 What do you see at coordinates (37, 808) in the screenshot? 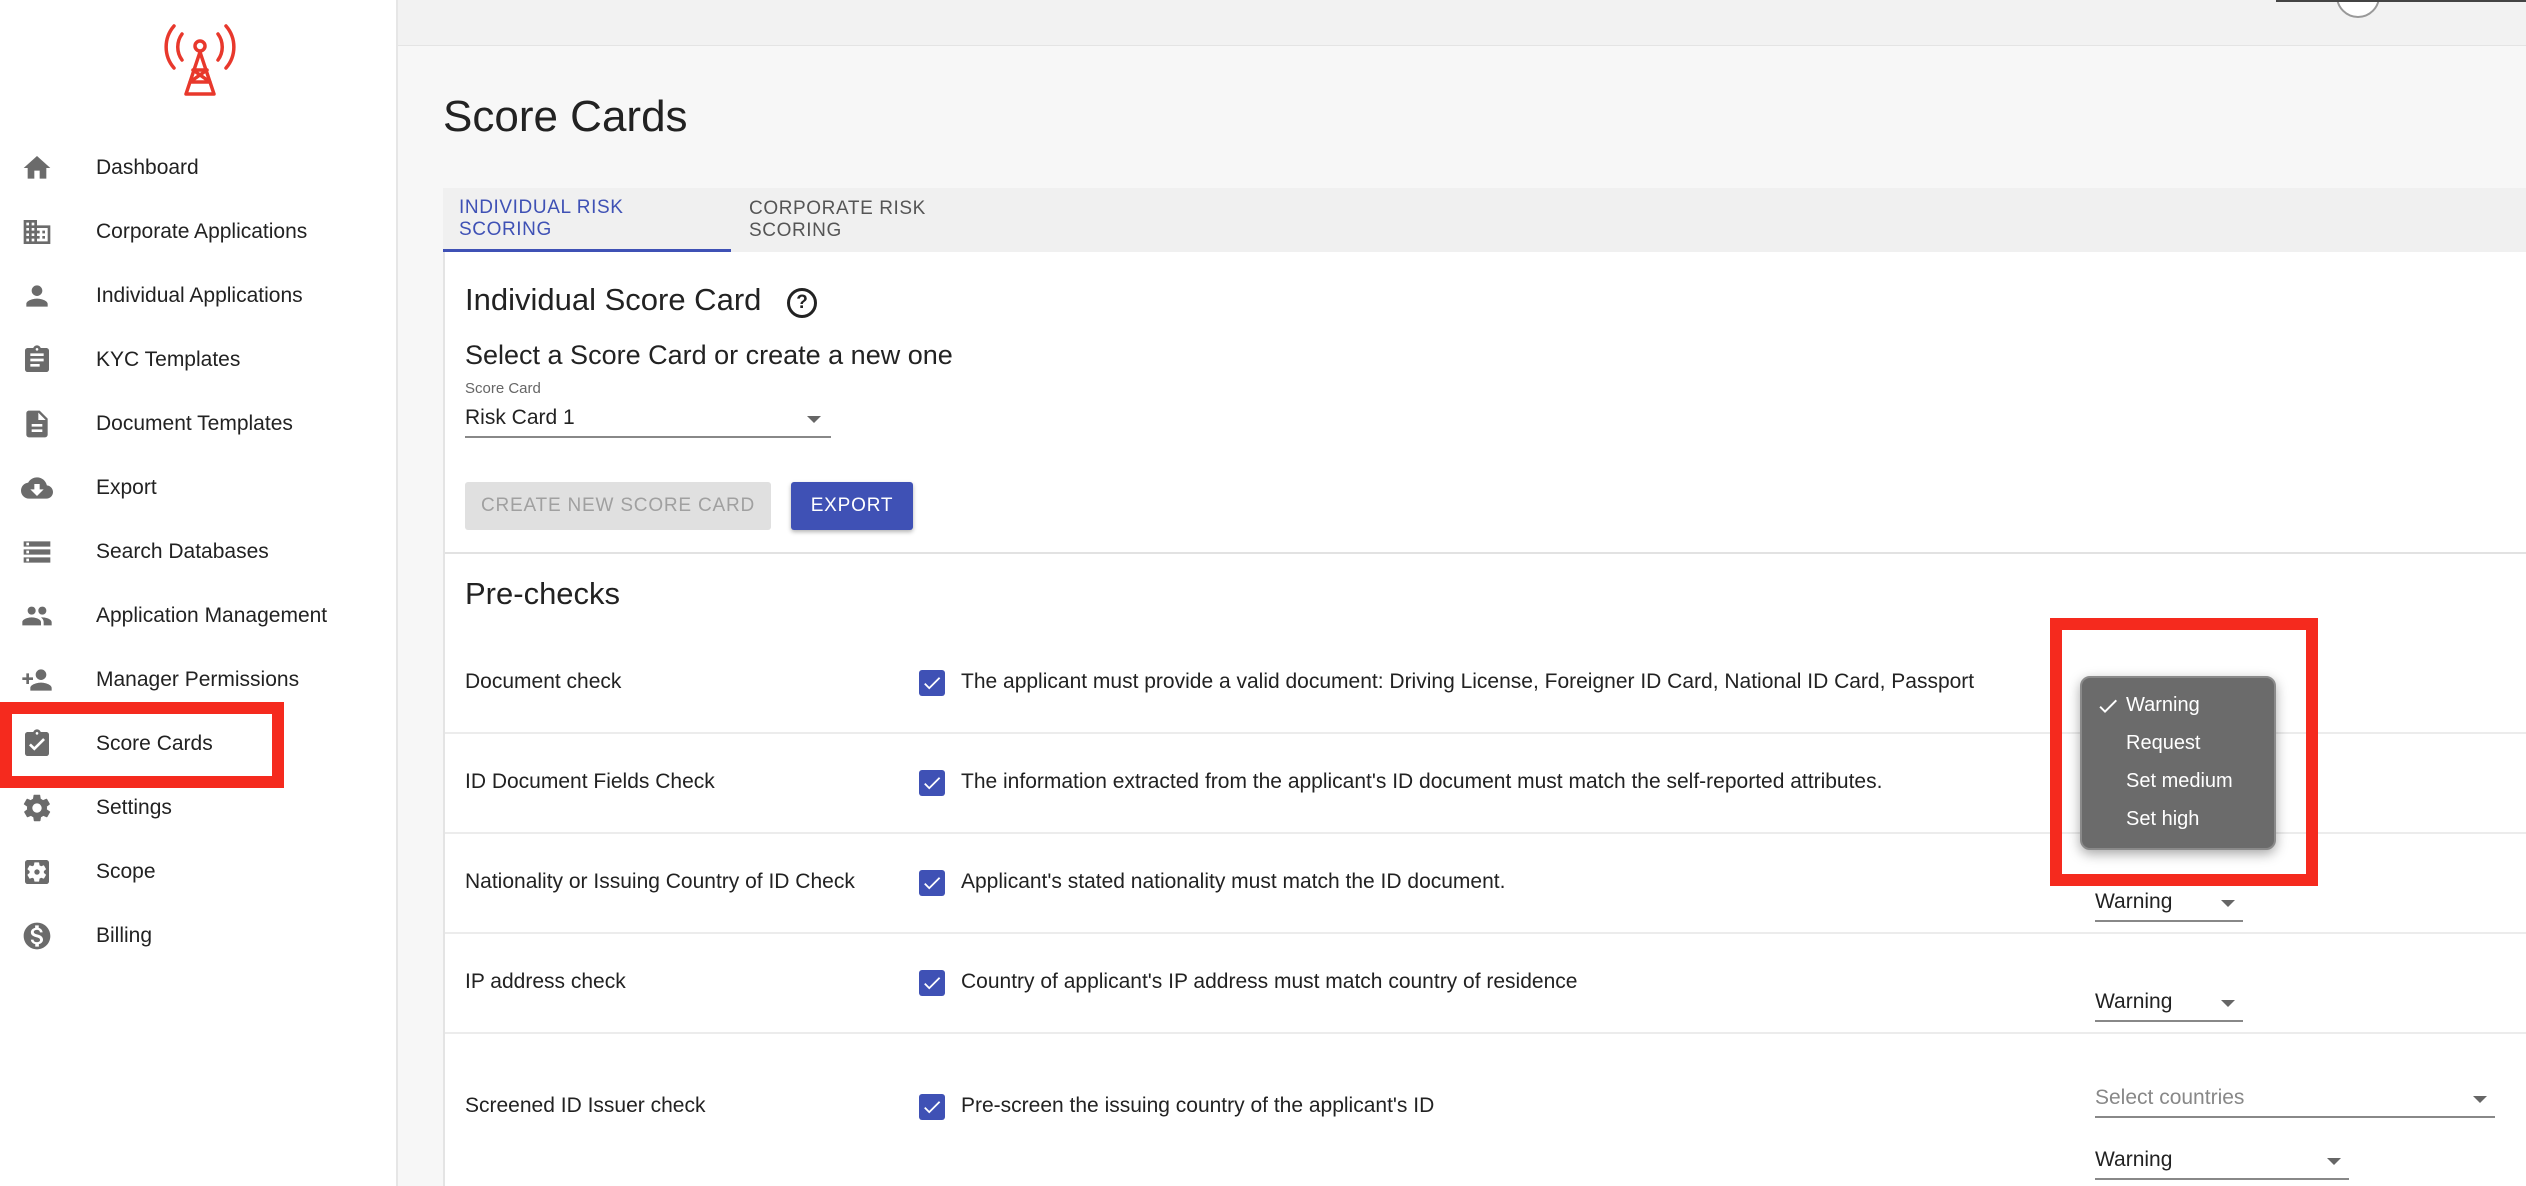
I see `gear-icon` at bounding box center [37, 808].